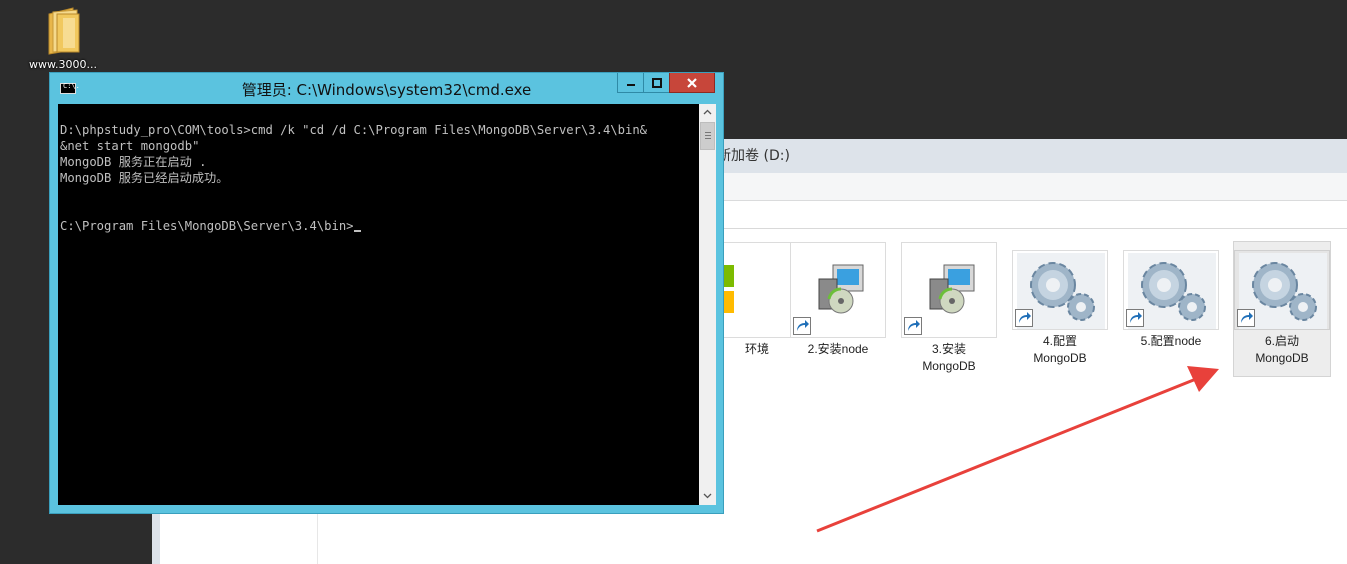 The image size is (1347, 564). Describe the element at coordinates (1060, 349) in the screenshot. I see `file-label: 4.配置 MongoDB` at that location.